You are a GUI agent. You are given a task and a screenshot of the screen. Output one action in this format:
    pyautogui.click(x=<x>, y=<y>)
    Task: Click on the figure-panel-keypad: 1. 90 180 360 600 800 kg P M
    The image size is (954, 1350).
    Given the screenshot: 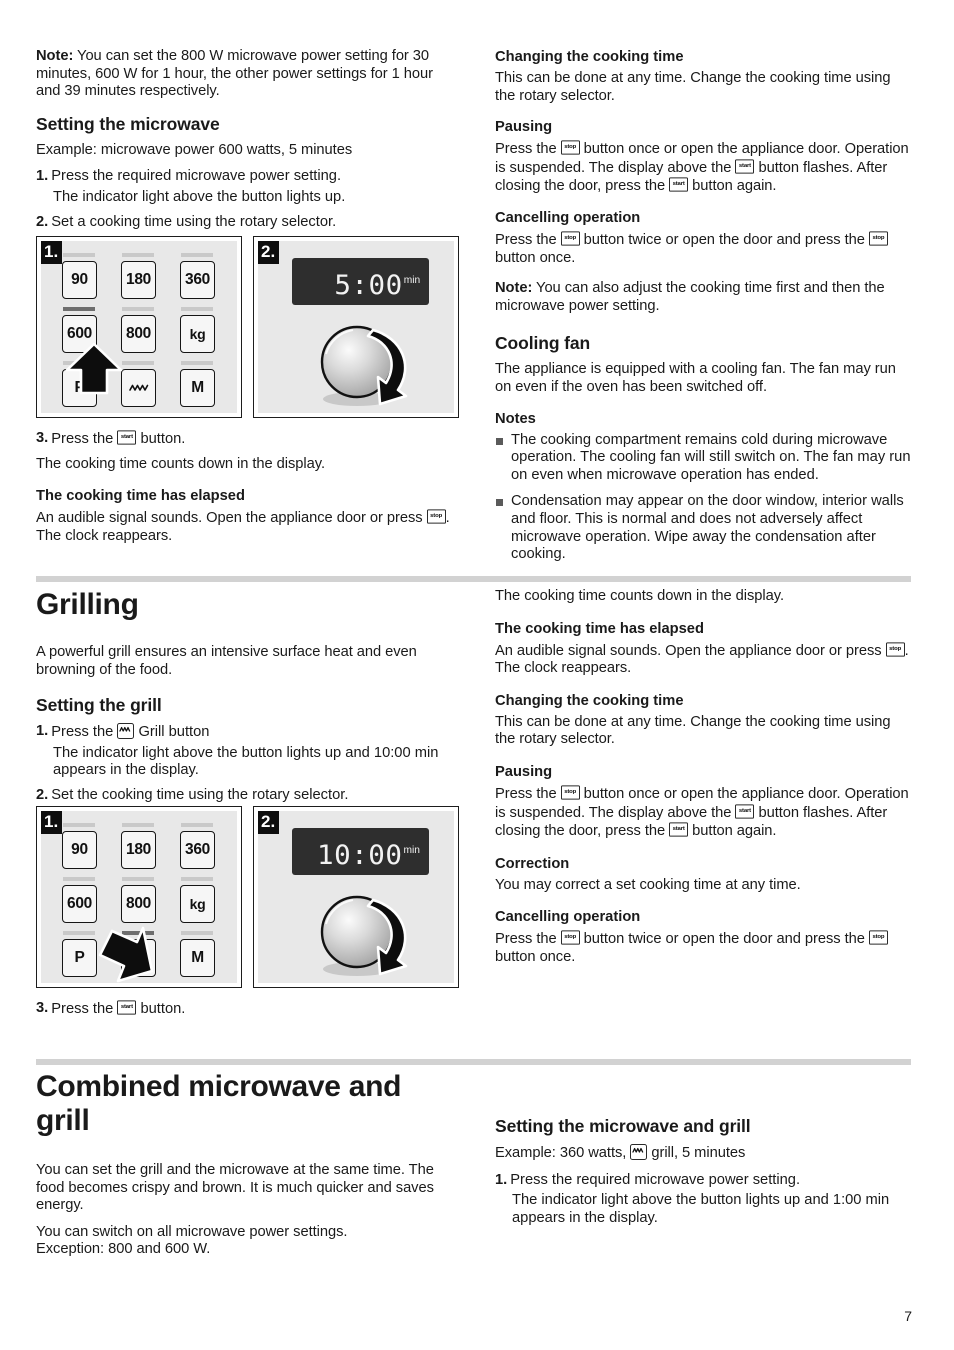 What is the action you would take?
    pyautogui.click(x=139, y=897)
    